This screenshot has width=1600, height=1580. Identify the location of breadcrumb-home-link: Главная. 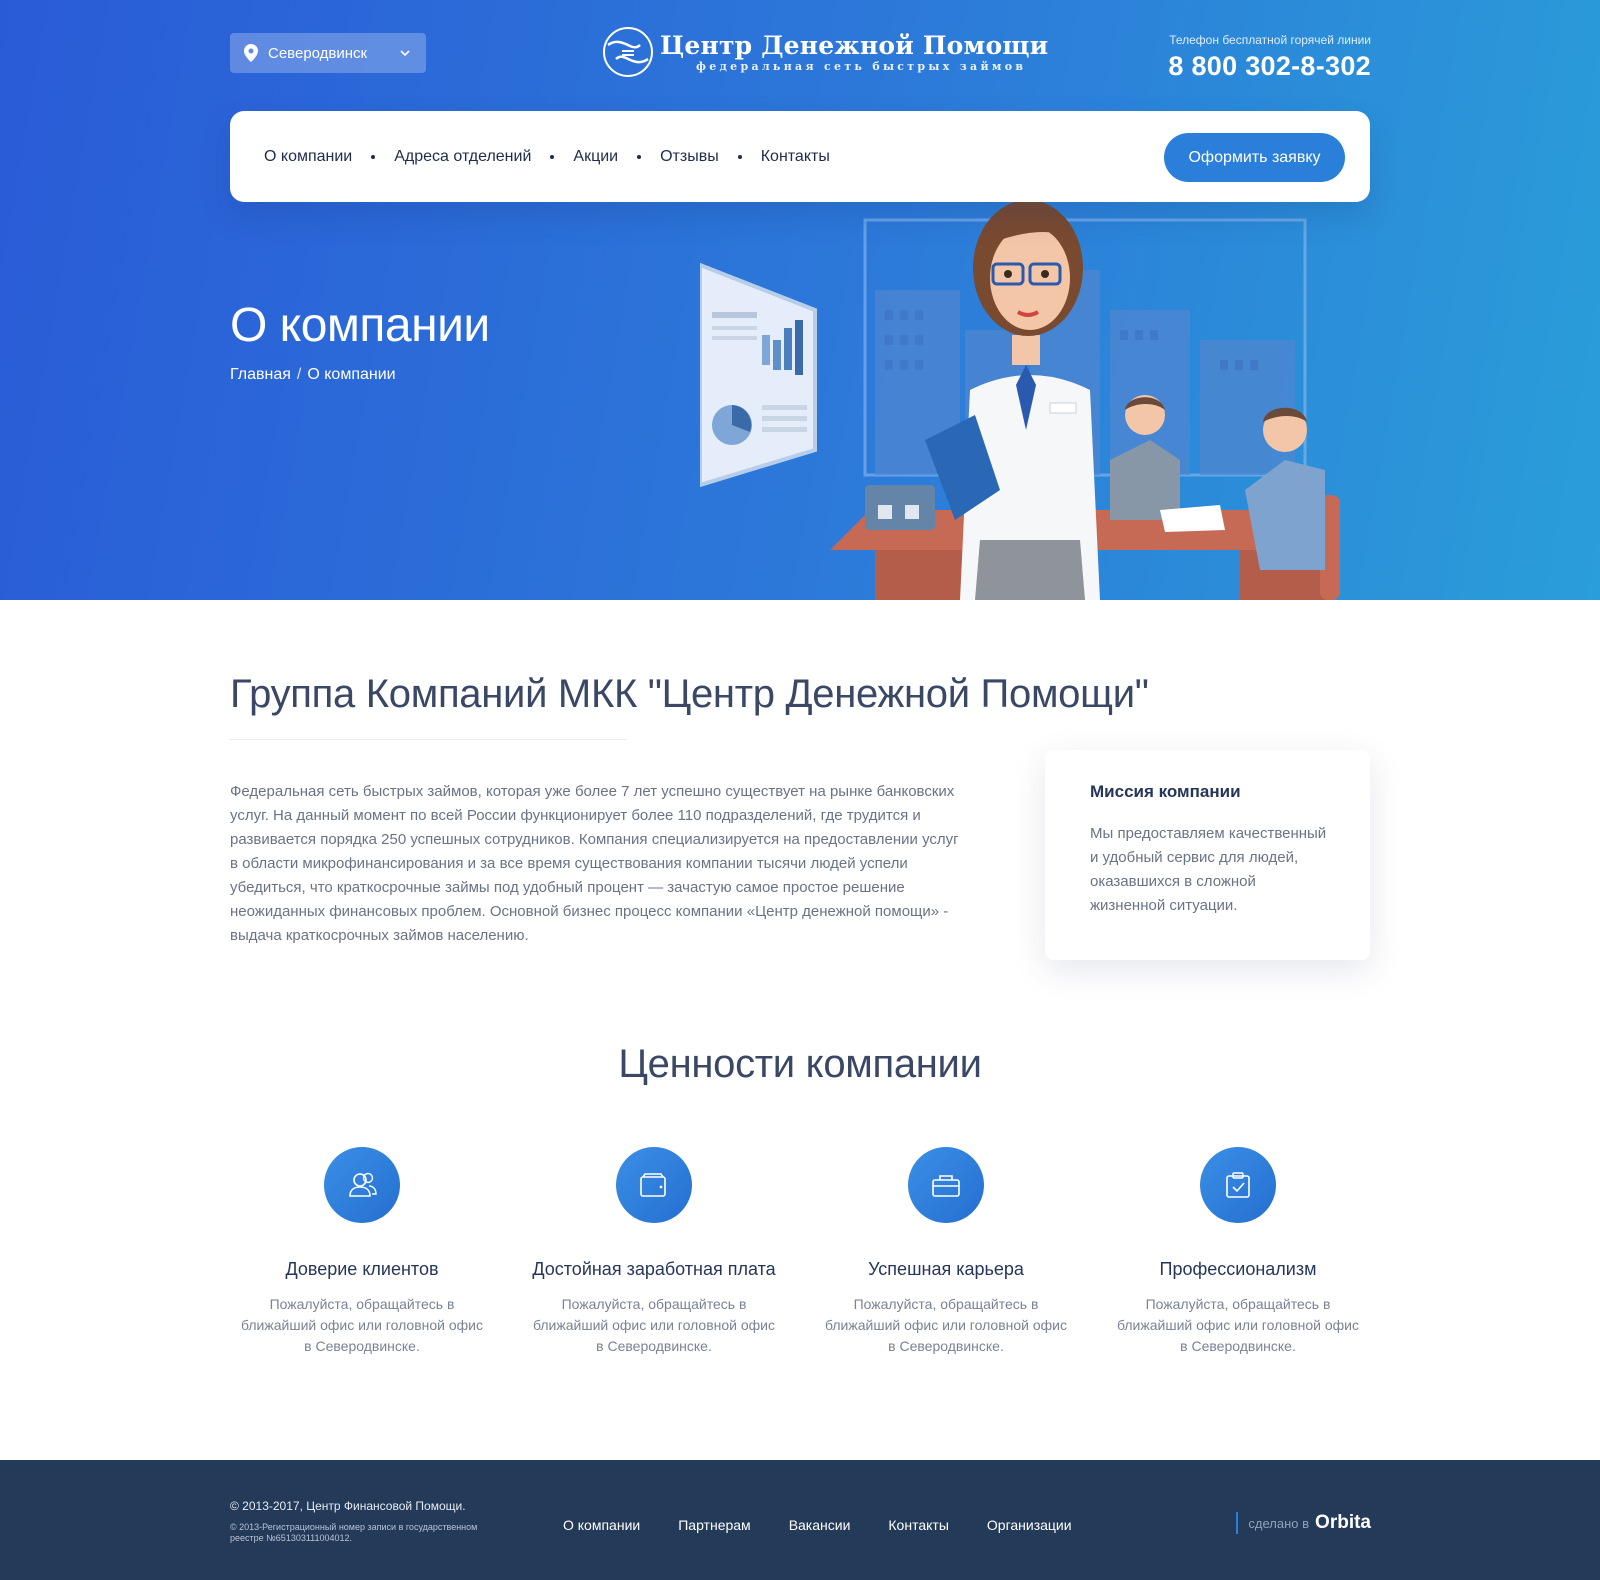
(260, 374).